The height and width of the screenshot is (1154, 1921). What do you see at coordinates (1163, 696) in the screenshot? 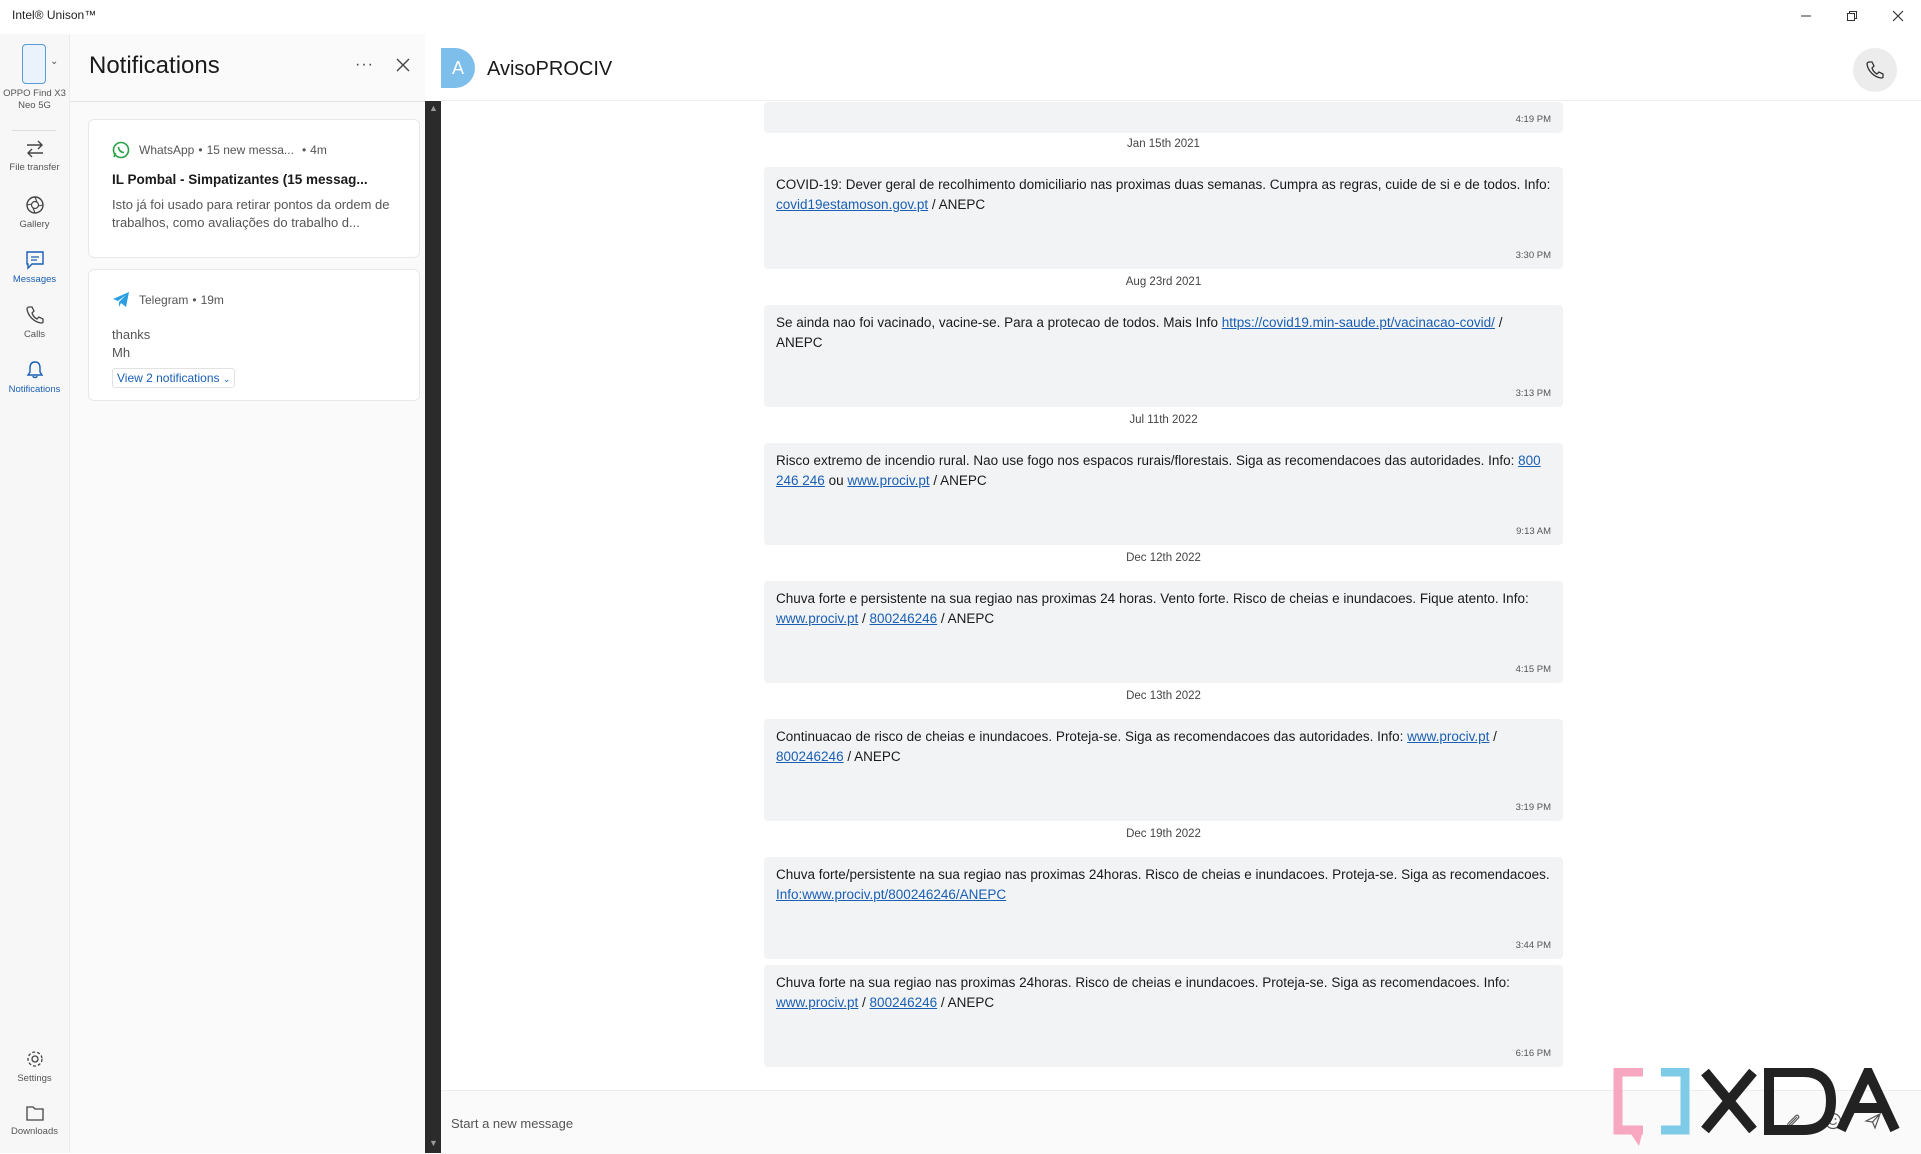
I see `date-separator: Dec 13th 2022` at bounding box center [1163, 696].